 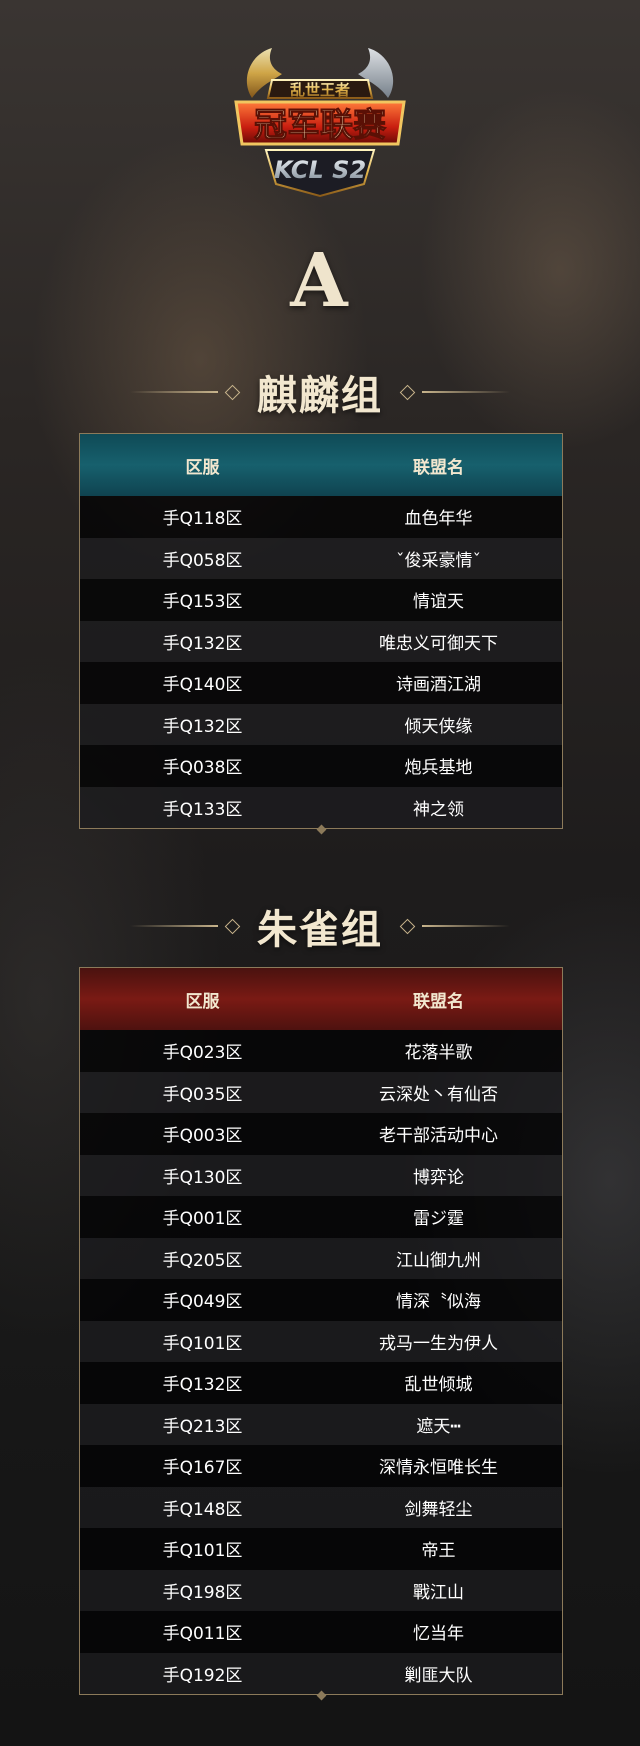 What do you see at coordinates (320, 929) in the screenshot?
I see `group-title-text: 朱雀组` at bounding box center [320, 929].